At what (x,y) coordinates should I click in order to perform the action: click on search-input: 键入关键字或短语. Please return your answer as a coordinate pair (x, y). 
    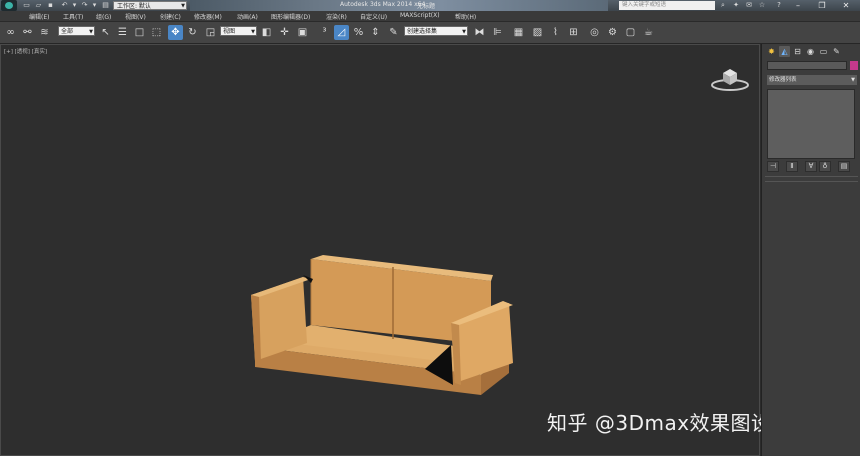
    Looking at the image, I should click on (667, 5).